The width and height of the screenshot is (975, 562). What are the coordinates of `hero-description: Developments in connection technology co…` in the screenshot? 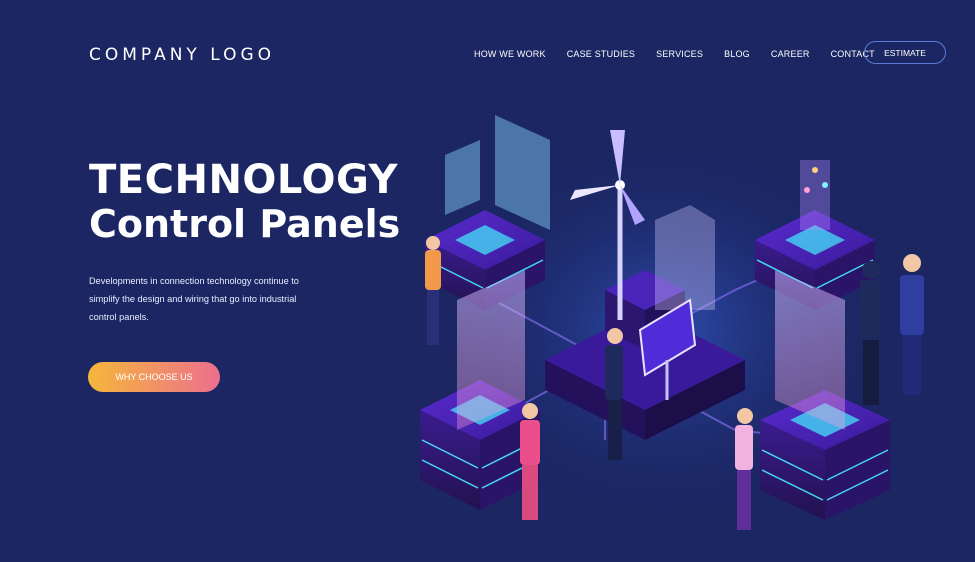 It's located at (194, 299).